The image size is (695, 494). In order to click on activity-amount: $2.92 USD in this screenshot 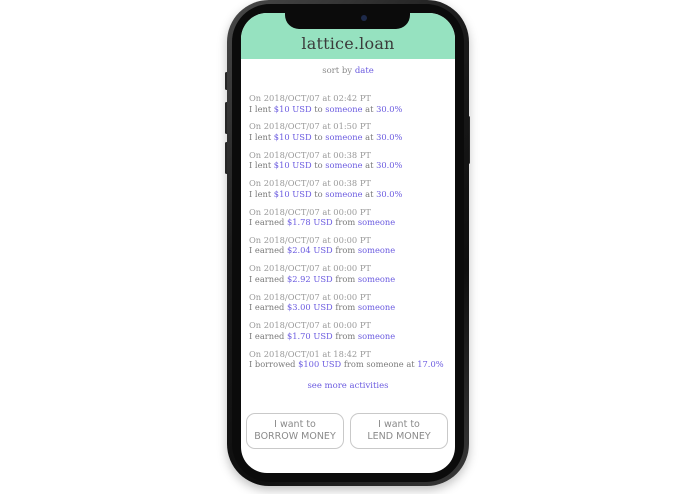, I will do `click(309, 278)`.